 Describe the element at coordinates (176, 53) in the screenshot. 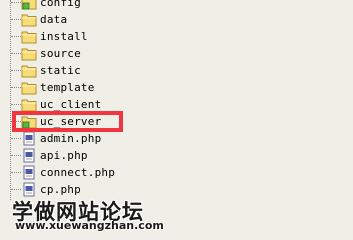

I see `tree-item-source: source` at that location.